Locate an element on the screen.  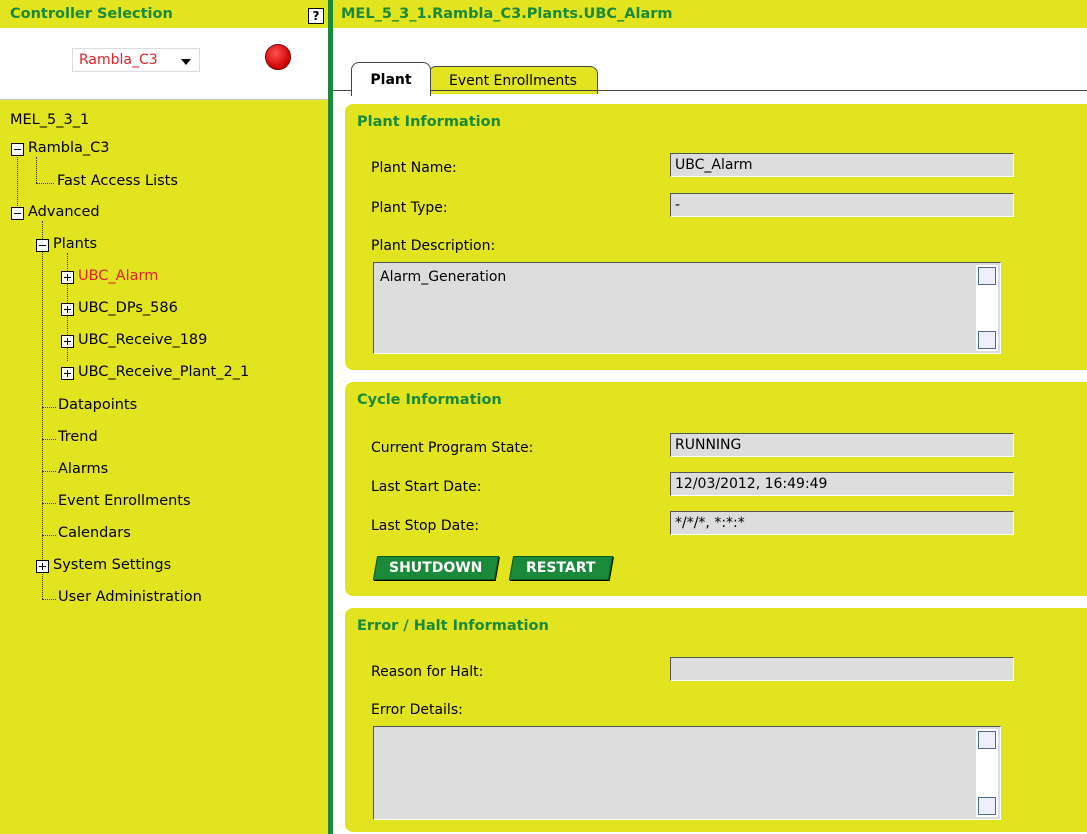
tree-item-rambla: Rambla_C3 is located at coordinates (69, 148).